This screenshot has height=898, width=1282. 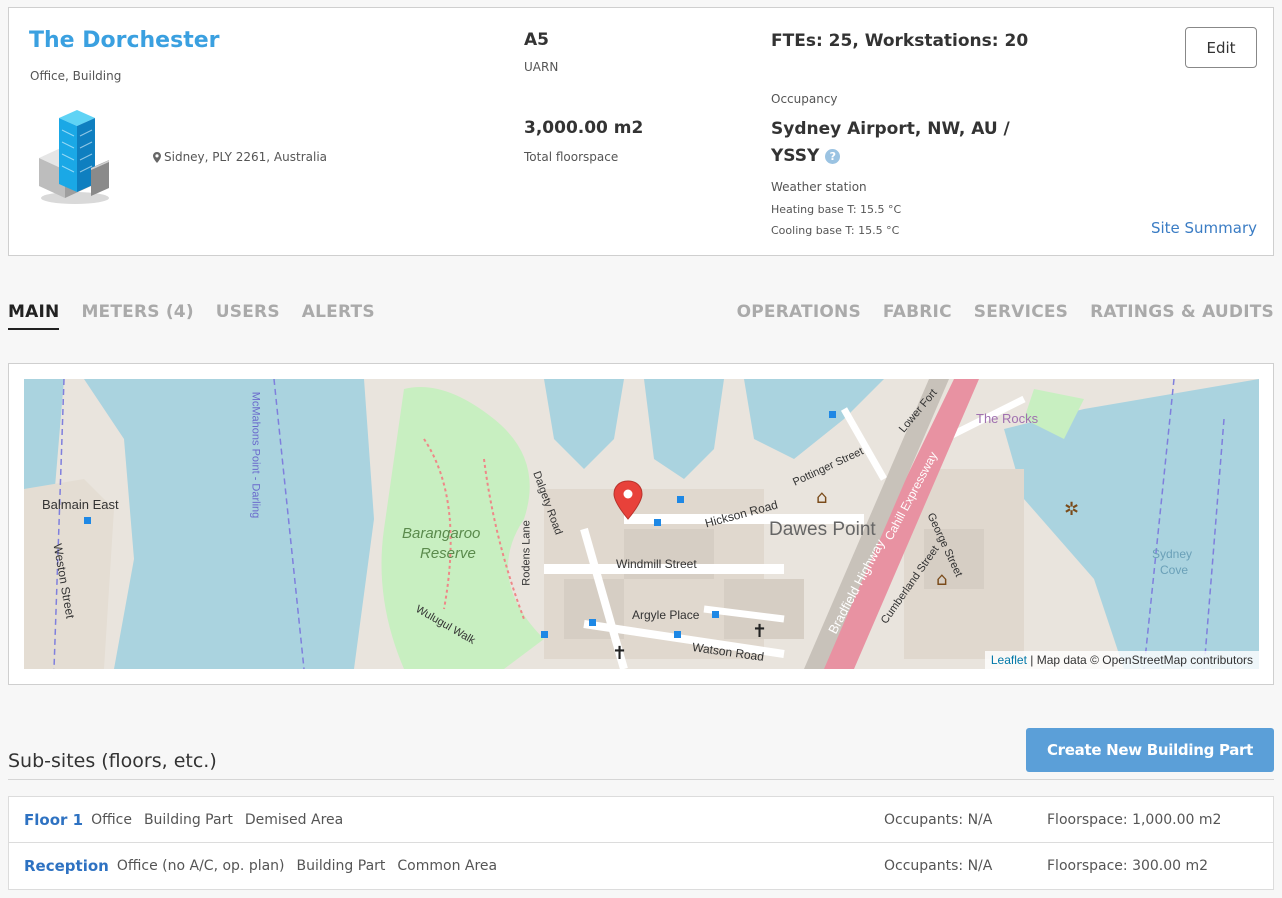 What do you see at coordinates (799, 315) in the screenshot?
I see `tab-operations: OPERATIONS` at bounding box center [799, 315].